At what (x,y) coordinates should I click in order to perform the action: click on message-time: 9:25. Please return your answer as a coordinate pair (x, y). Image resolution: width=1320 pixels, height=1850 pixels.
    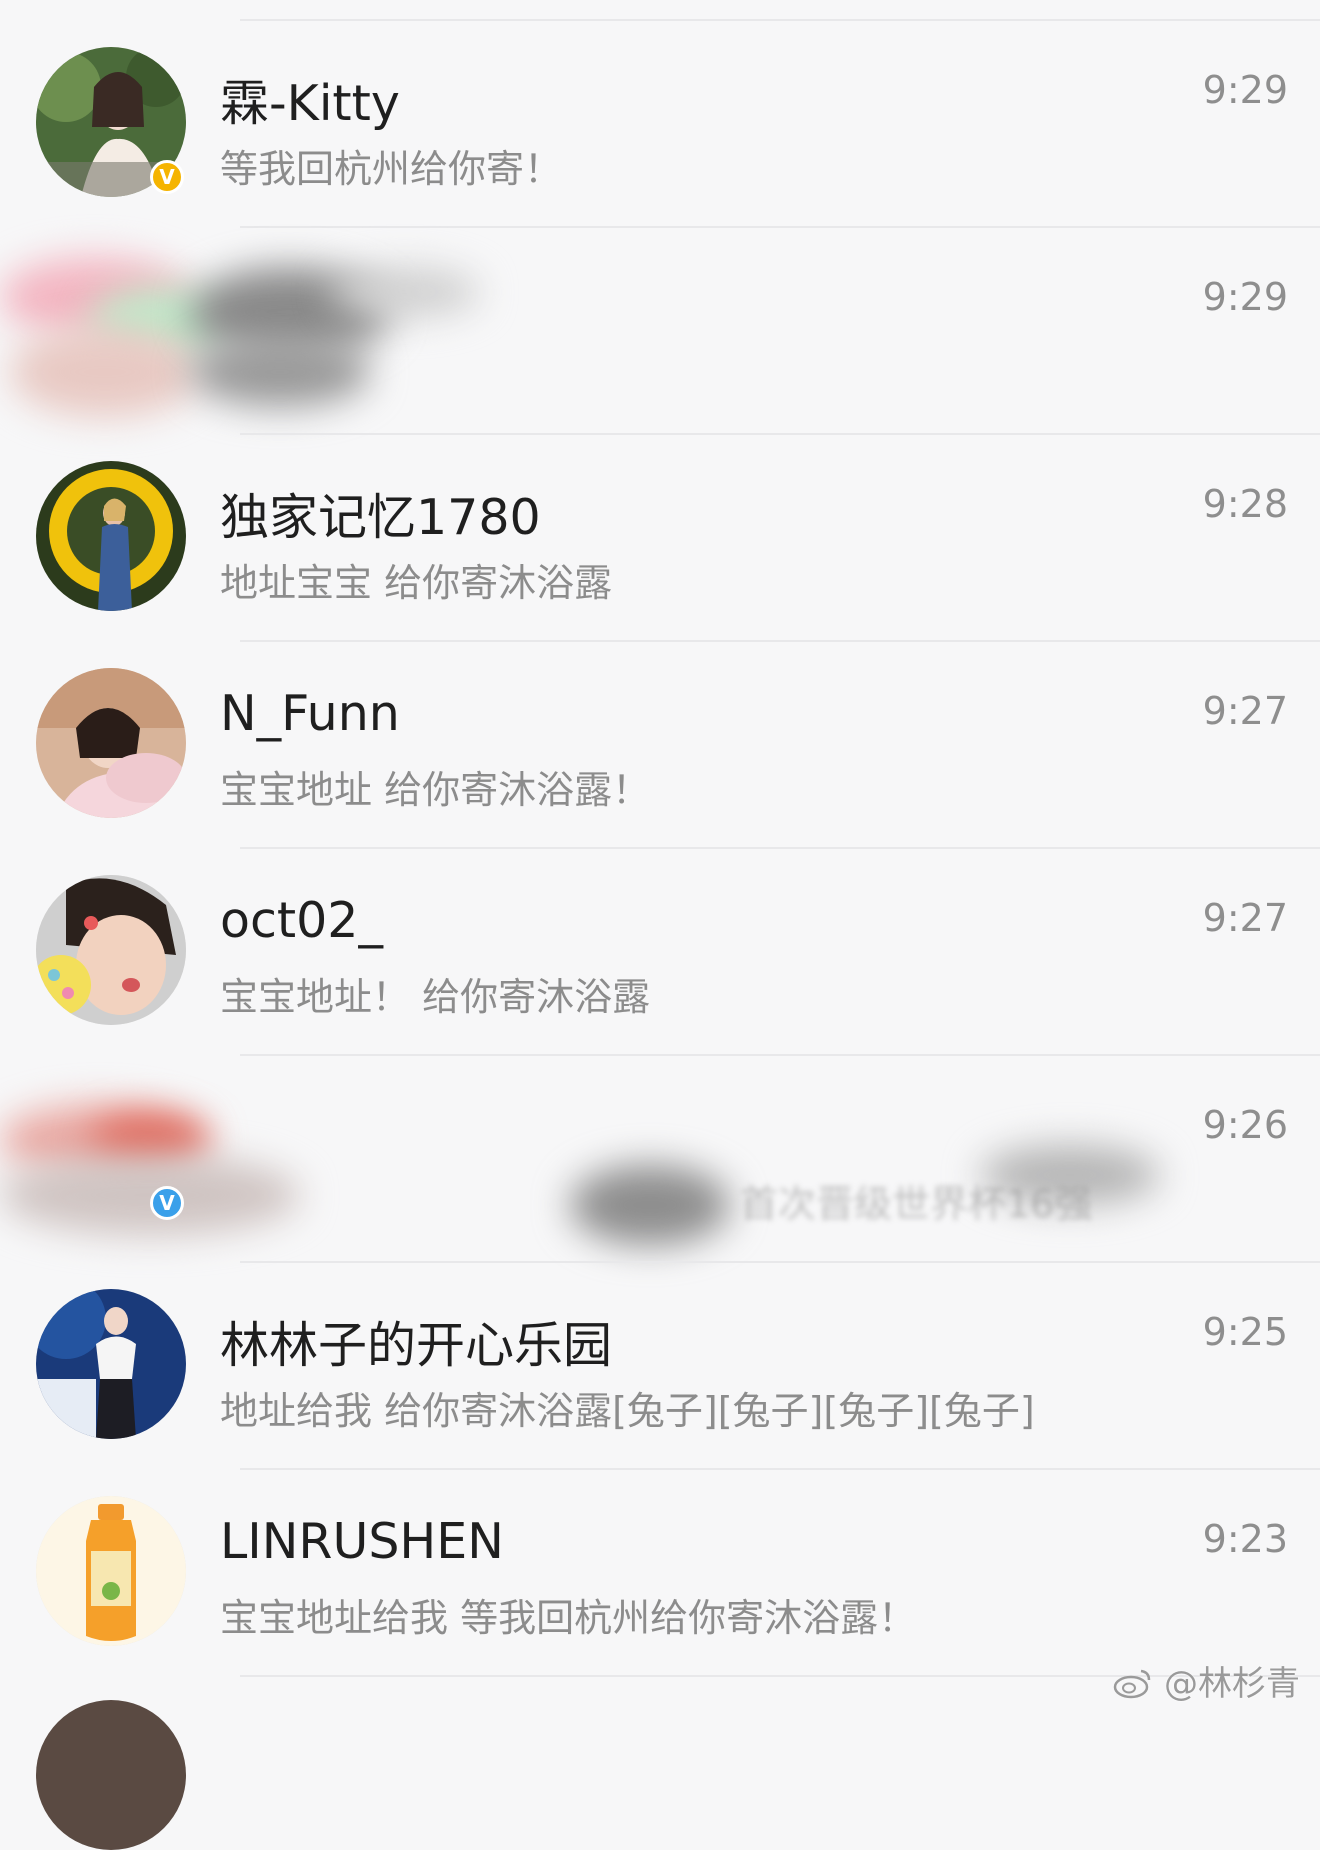
    Looking at the image, I should click on (1245, 1332).